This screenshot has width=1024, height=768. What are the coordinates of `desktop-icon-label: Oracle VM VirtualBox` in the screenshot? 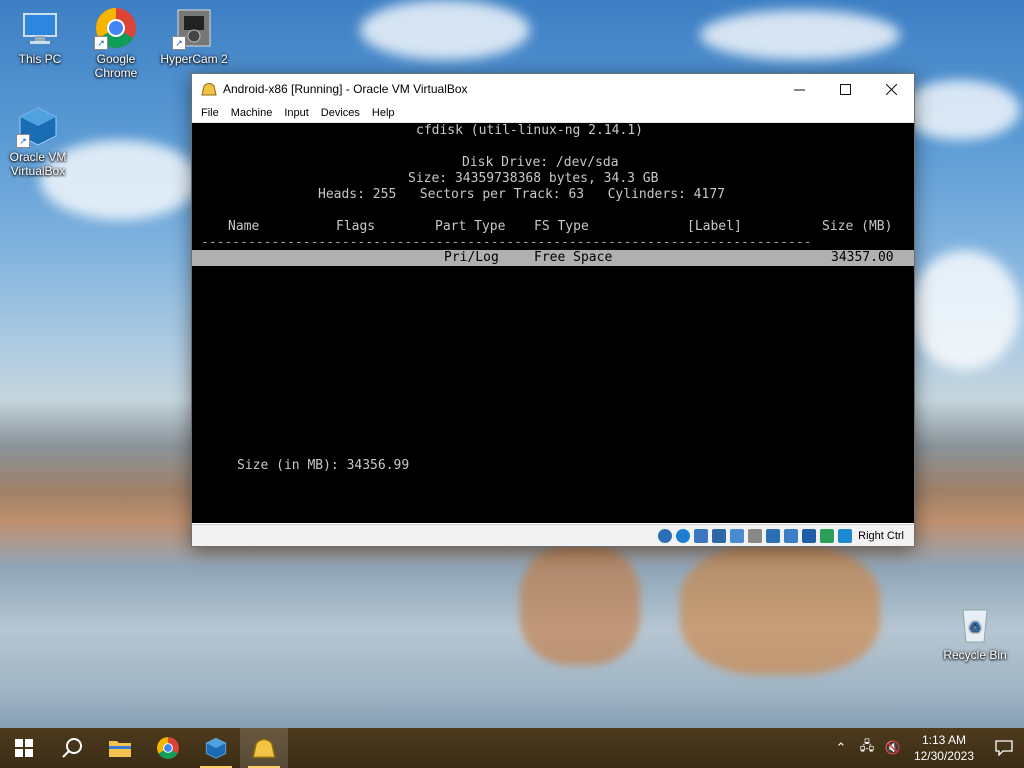 It's located at (38, 164).